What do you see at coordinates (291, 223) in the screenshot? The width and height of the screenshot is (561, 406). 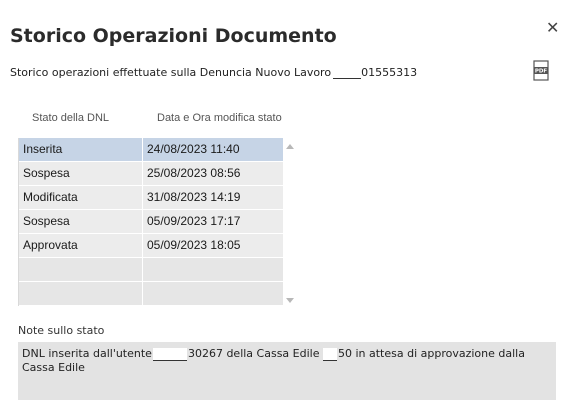 I see `table-scrollbar` at bounding box center [291, 223].